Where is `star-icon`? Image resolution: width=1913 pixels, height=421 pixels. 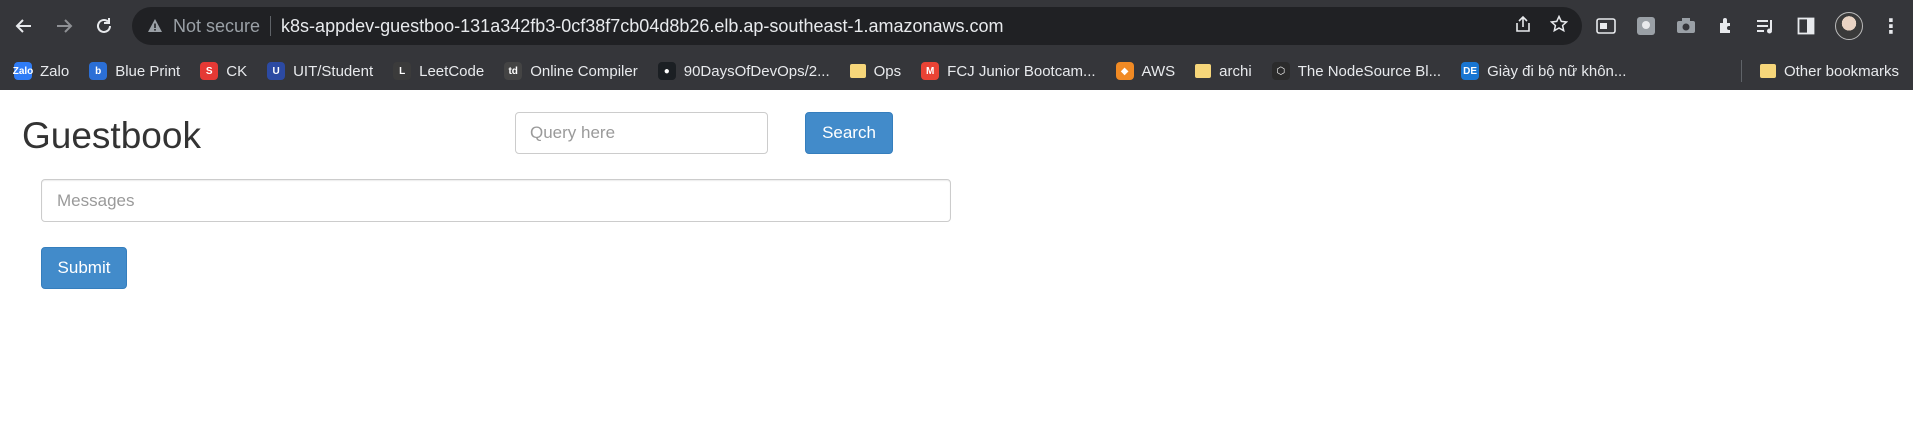
star-icon is located at coordinates (1559, 26).